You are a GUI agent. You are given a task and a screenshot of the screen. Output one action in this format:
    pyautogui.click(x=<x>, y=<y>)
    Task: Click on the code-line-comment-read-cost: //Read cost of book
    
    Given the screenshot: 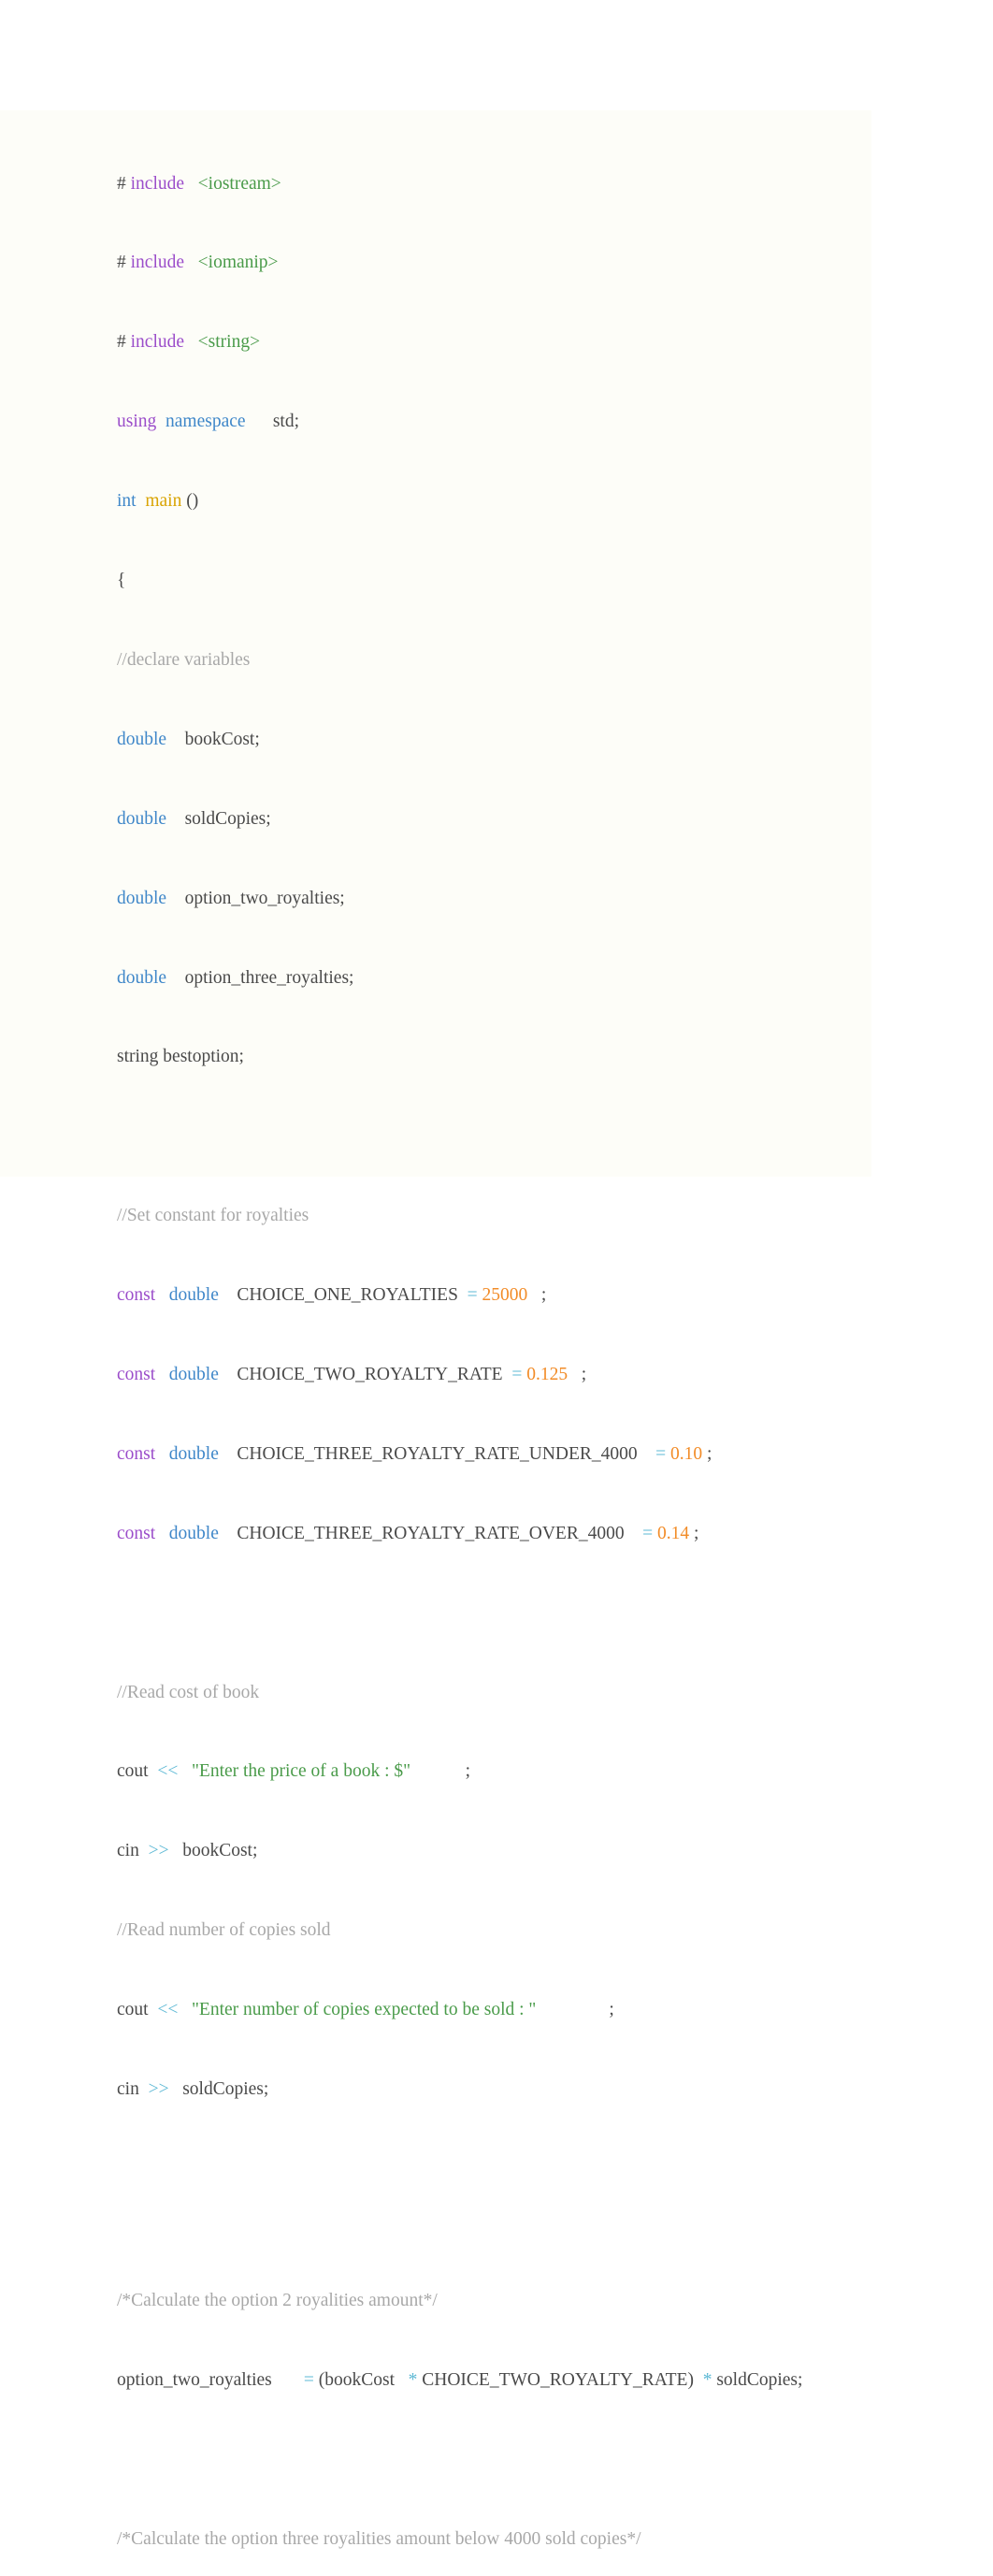 What is the action you would take?
    pyautogui.click(x=498, y=1693)
    